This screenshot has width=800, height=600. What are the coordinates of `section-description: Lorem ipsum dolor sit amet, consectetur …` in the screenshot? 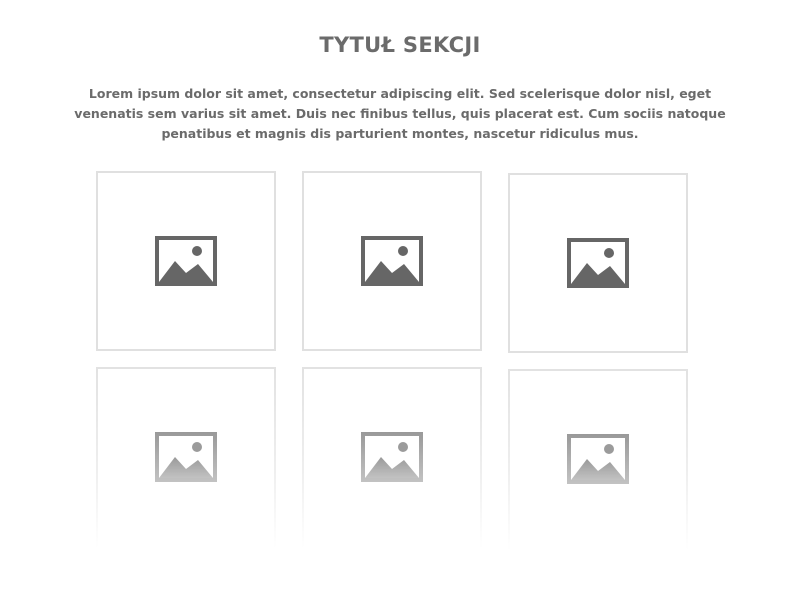 It's located at (400, 113).